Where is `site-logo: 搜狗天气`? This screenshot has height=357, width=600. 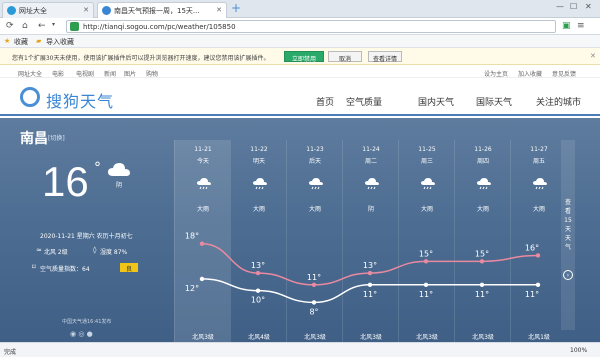 site-logo: 搜狗天气 is located at coordinates (80, 100).